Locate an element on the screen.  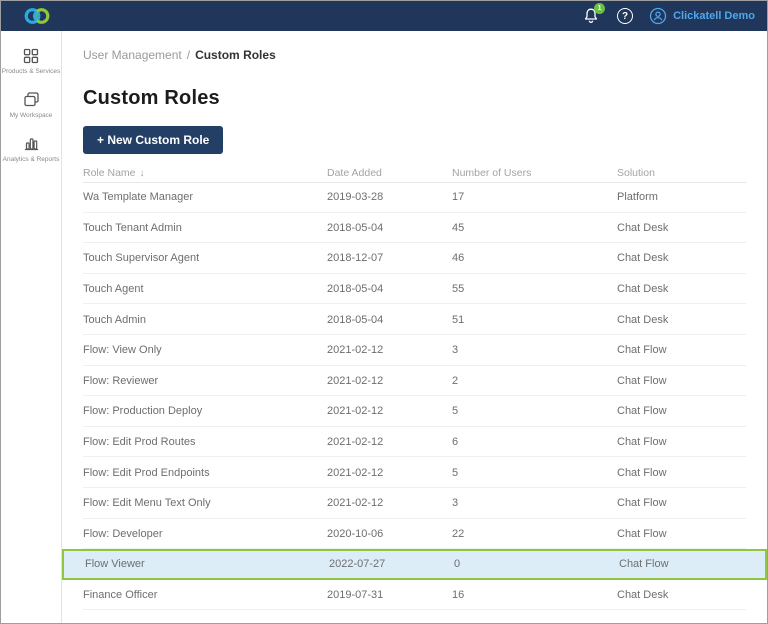
role-name-cell: Flow: Production Deploy is located at coordinates (143, 411).